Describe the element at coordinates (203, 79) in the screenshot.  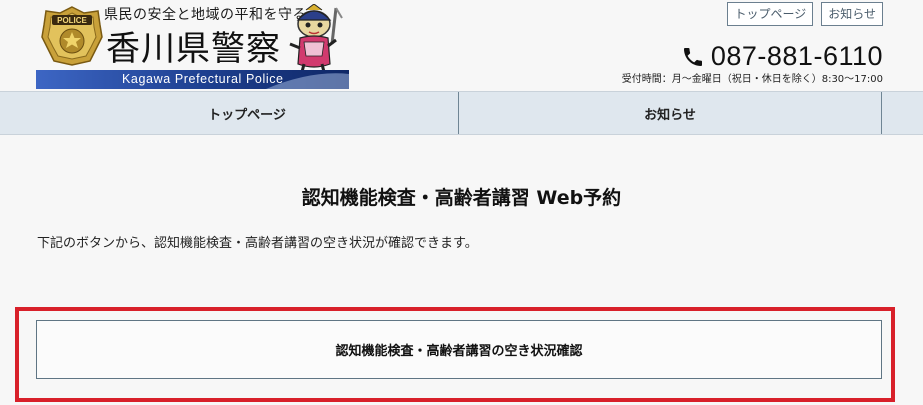
I see `english-name: Kagawa Prefectural Police` at that location.